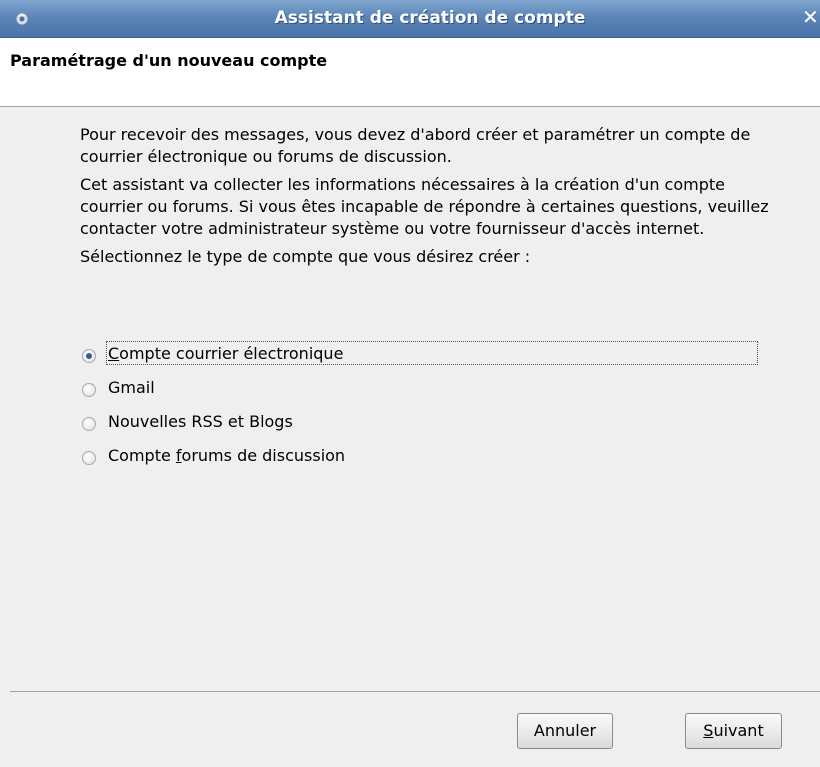 The height and width of the screenshot is (767, 820). I want to click on radio-rss-blogs: Nouvelles RSS et Blogs, so click(430, 425).